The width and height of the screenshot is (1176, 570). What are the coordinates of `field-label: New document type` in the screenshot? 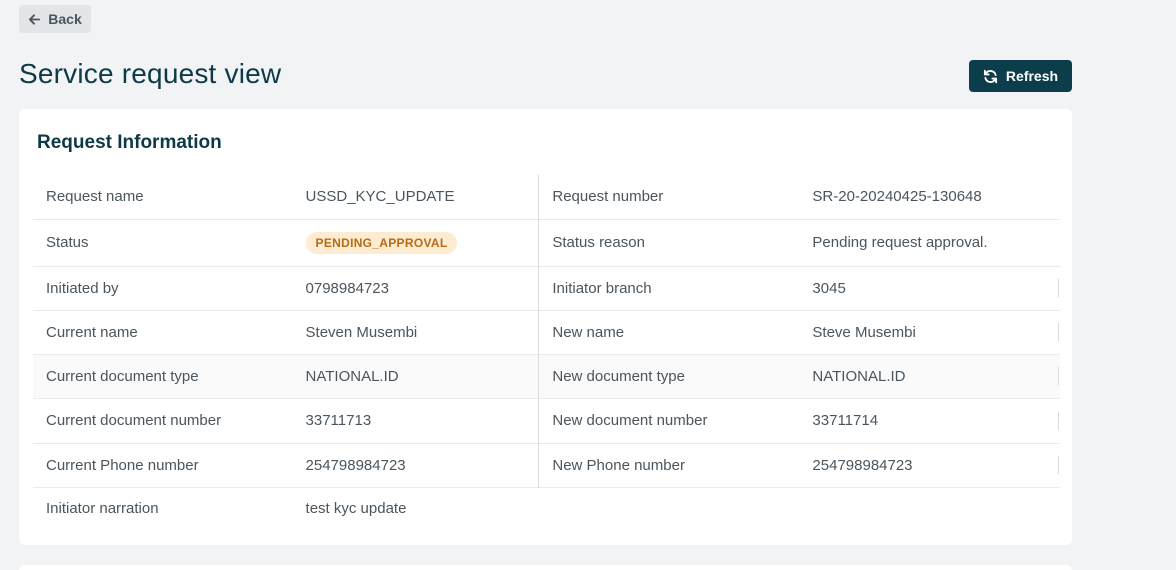 It's located at (669, 376).